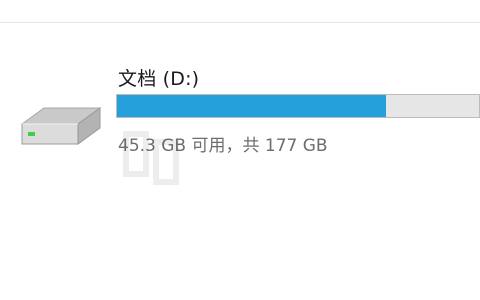  I want to click on watermark-logo, so click(151, 158).